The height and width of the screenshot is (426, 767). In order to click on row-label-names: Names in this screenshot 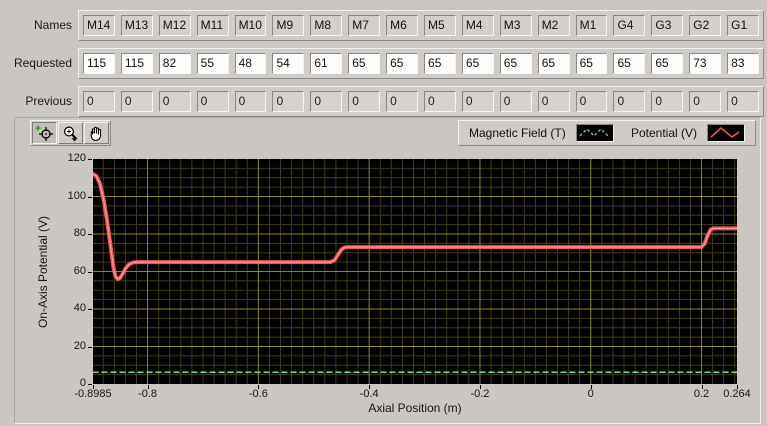, I will do `click(52, 25)`.